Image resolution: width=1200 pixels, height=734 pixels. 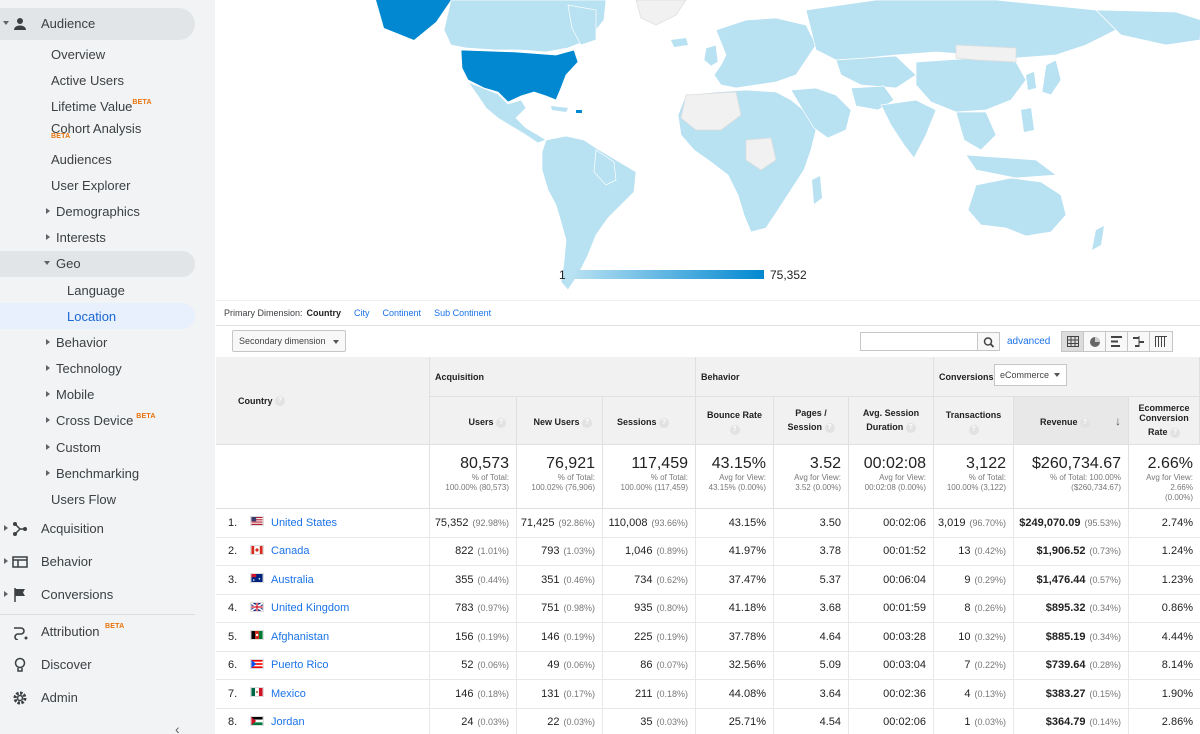 What do you see at coordinates (811, 421) in the screenshot?
I see `col-header-pages-session: Pages / Session ?` at bounding box center [811, 421].